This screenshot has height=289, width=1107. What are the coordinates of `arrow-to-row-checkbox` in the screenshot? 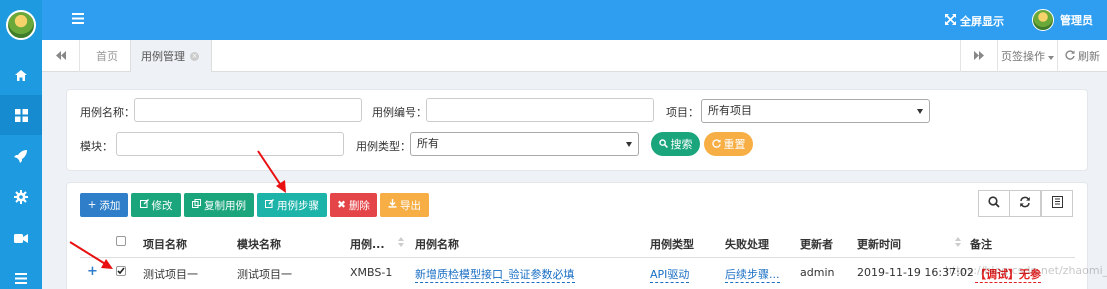 It's located at (91, 255).